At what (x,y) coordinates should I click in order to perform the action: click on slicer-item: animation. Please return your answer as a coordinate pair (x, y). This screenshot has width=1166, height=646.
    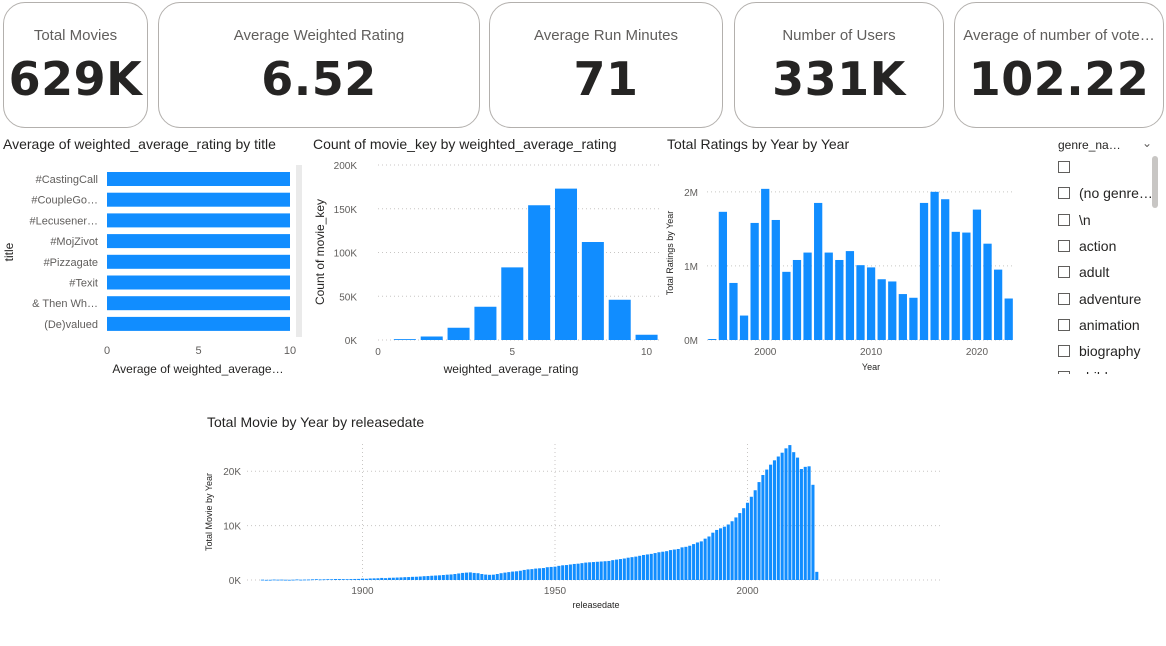
    Looking at the image, I should click on (1099, 325).